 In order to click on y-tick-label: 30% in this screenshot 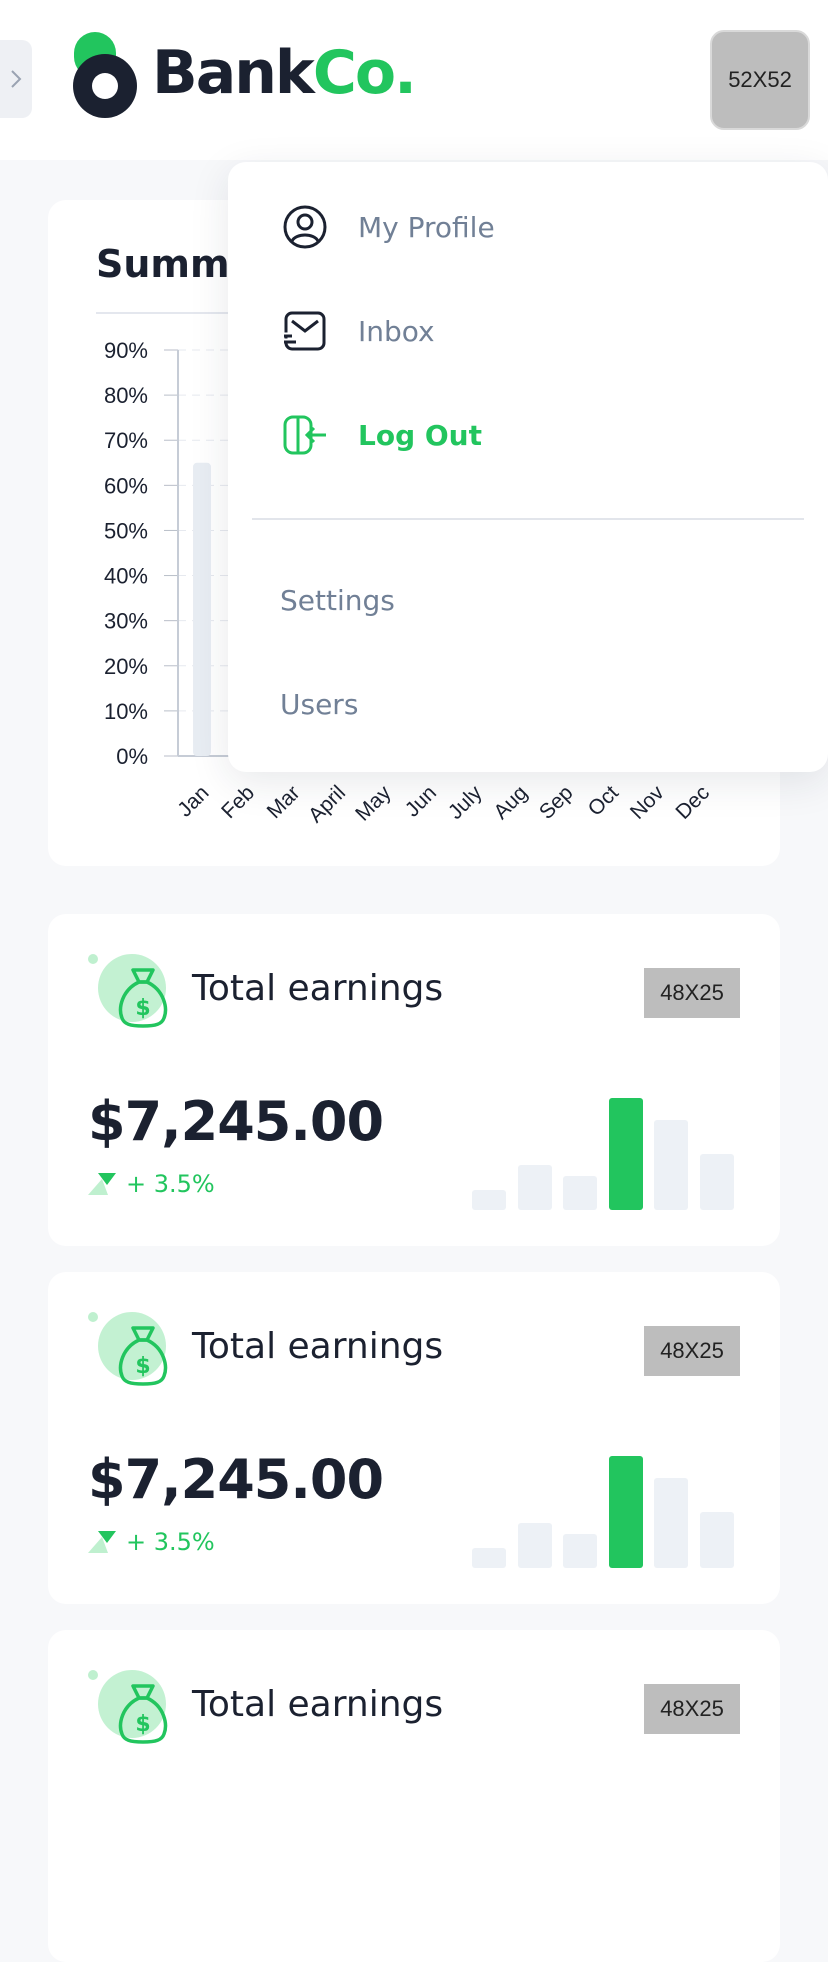, I will do `click(126, 621)`.